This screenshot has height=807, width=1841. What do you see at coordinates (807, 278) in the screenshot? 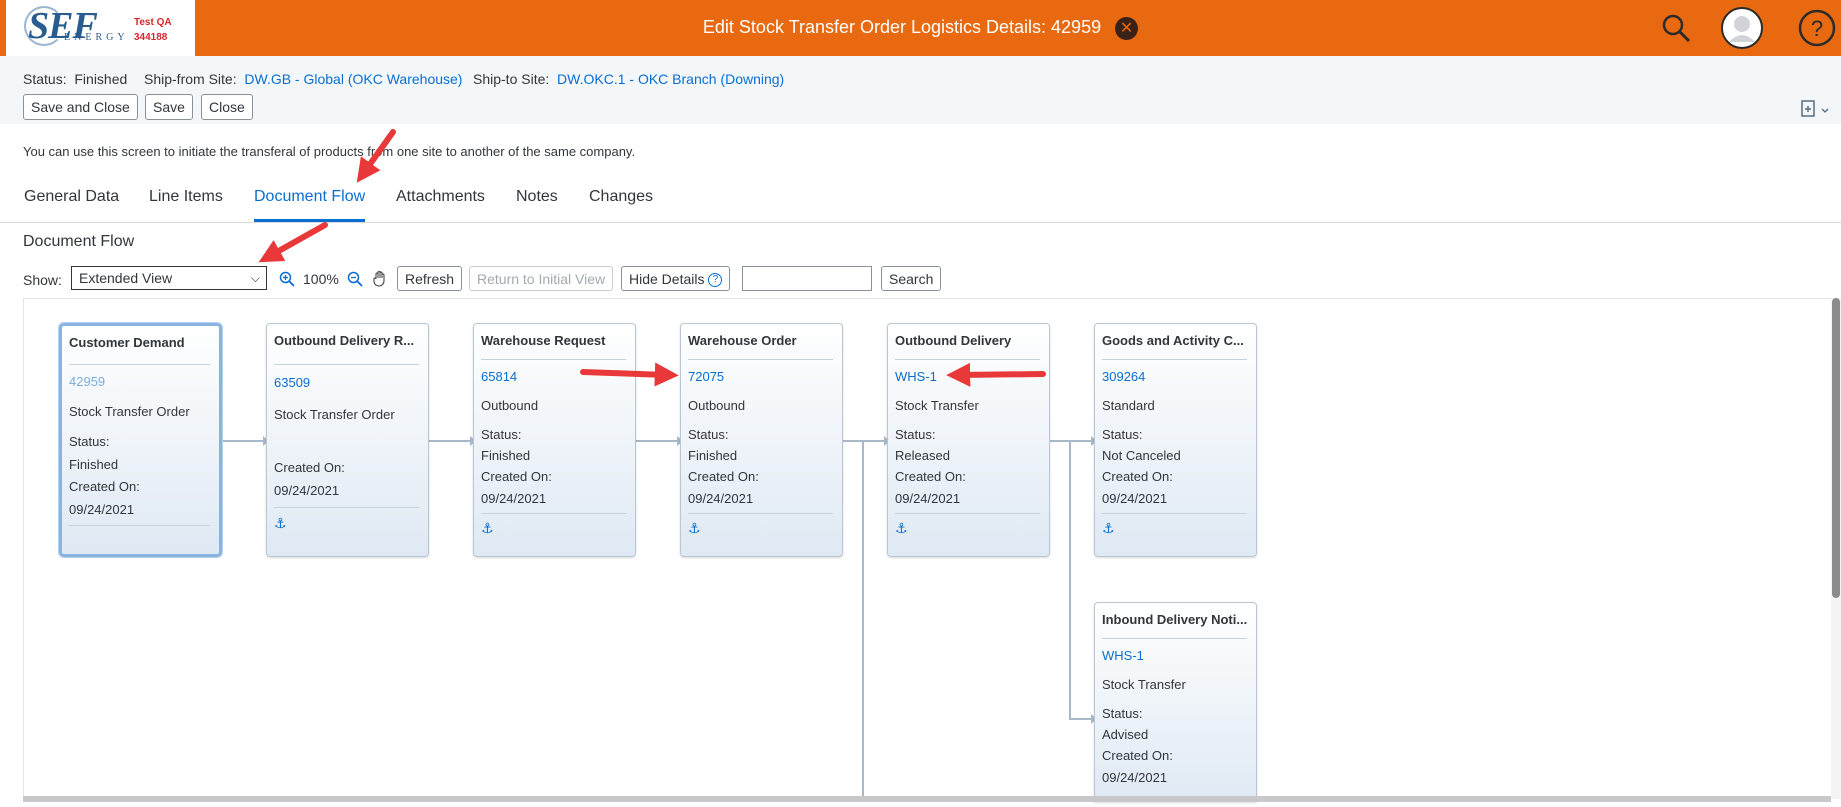
I see `search-input` at bounding box center [807, 278].